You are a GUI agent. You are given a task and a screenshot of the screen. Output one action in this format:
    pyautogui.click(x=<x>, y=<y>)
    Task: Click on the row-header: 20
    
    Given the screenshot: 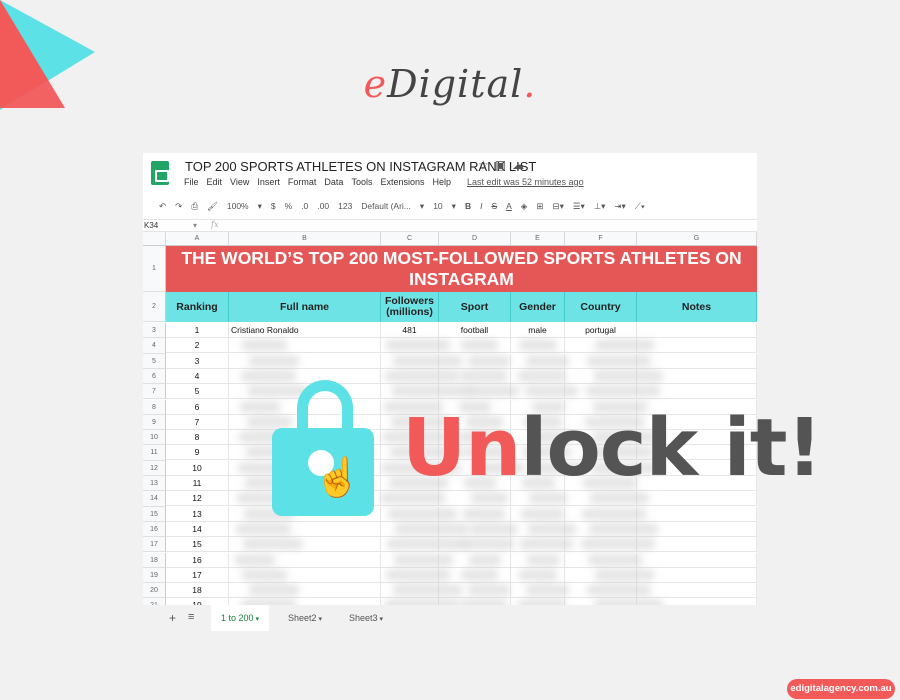 What is the action you would take?
    pyautogui.click(x=154, y=591)
    